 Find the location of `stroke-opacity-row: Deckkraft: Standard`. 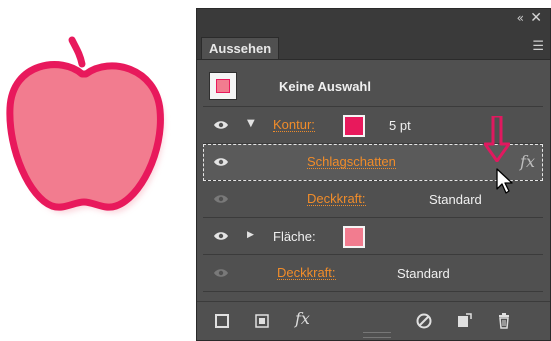

stroke-opacity-row: Deckkraft: Standard is located at coordinates (373, 199).